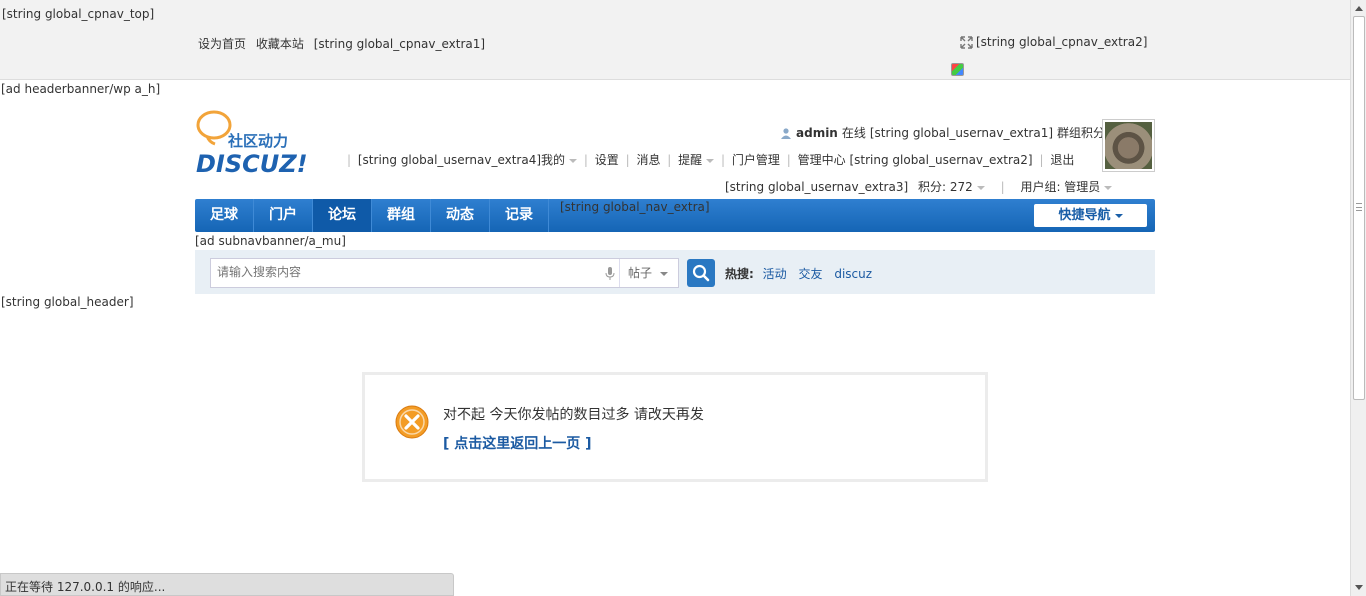  What do you see at coordinates (460, 215) in the screenshot?
I see `nav-item-feed: 动态` at bounding box center [460, 215].